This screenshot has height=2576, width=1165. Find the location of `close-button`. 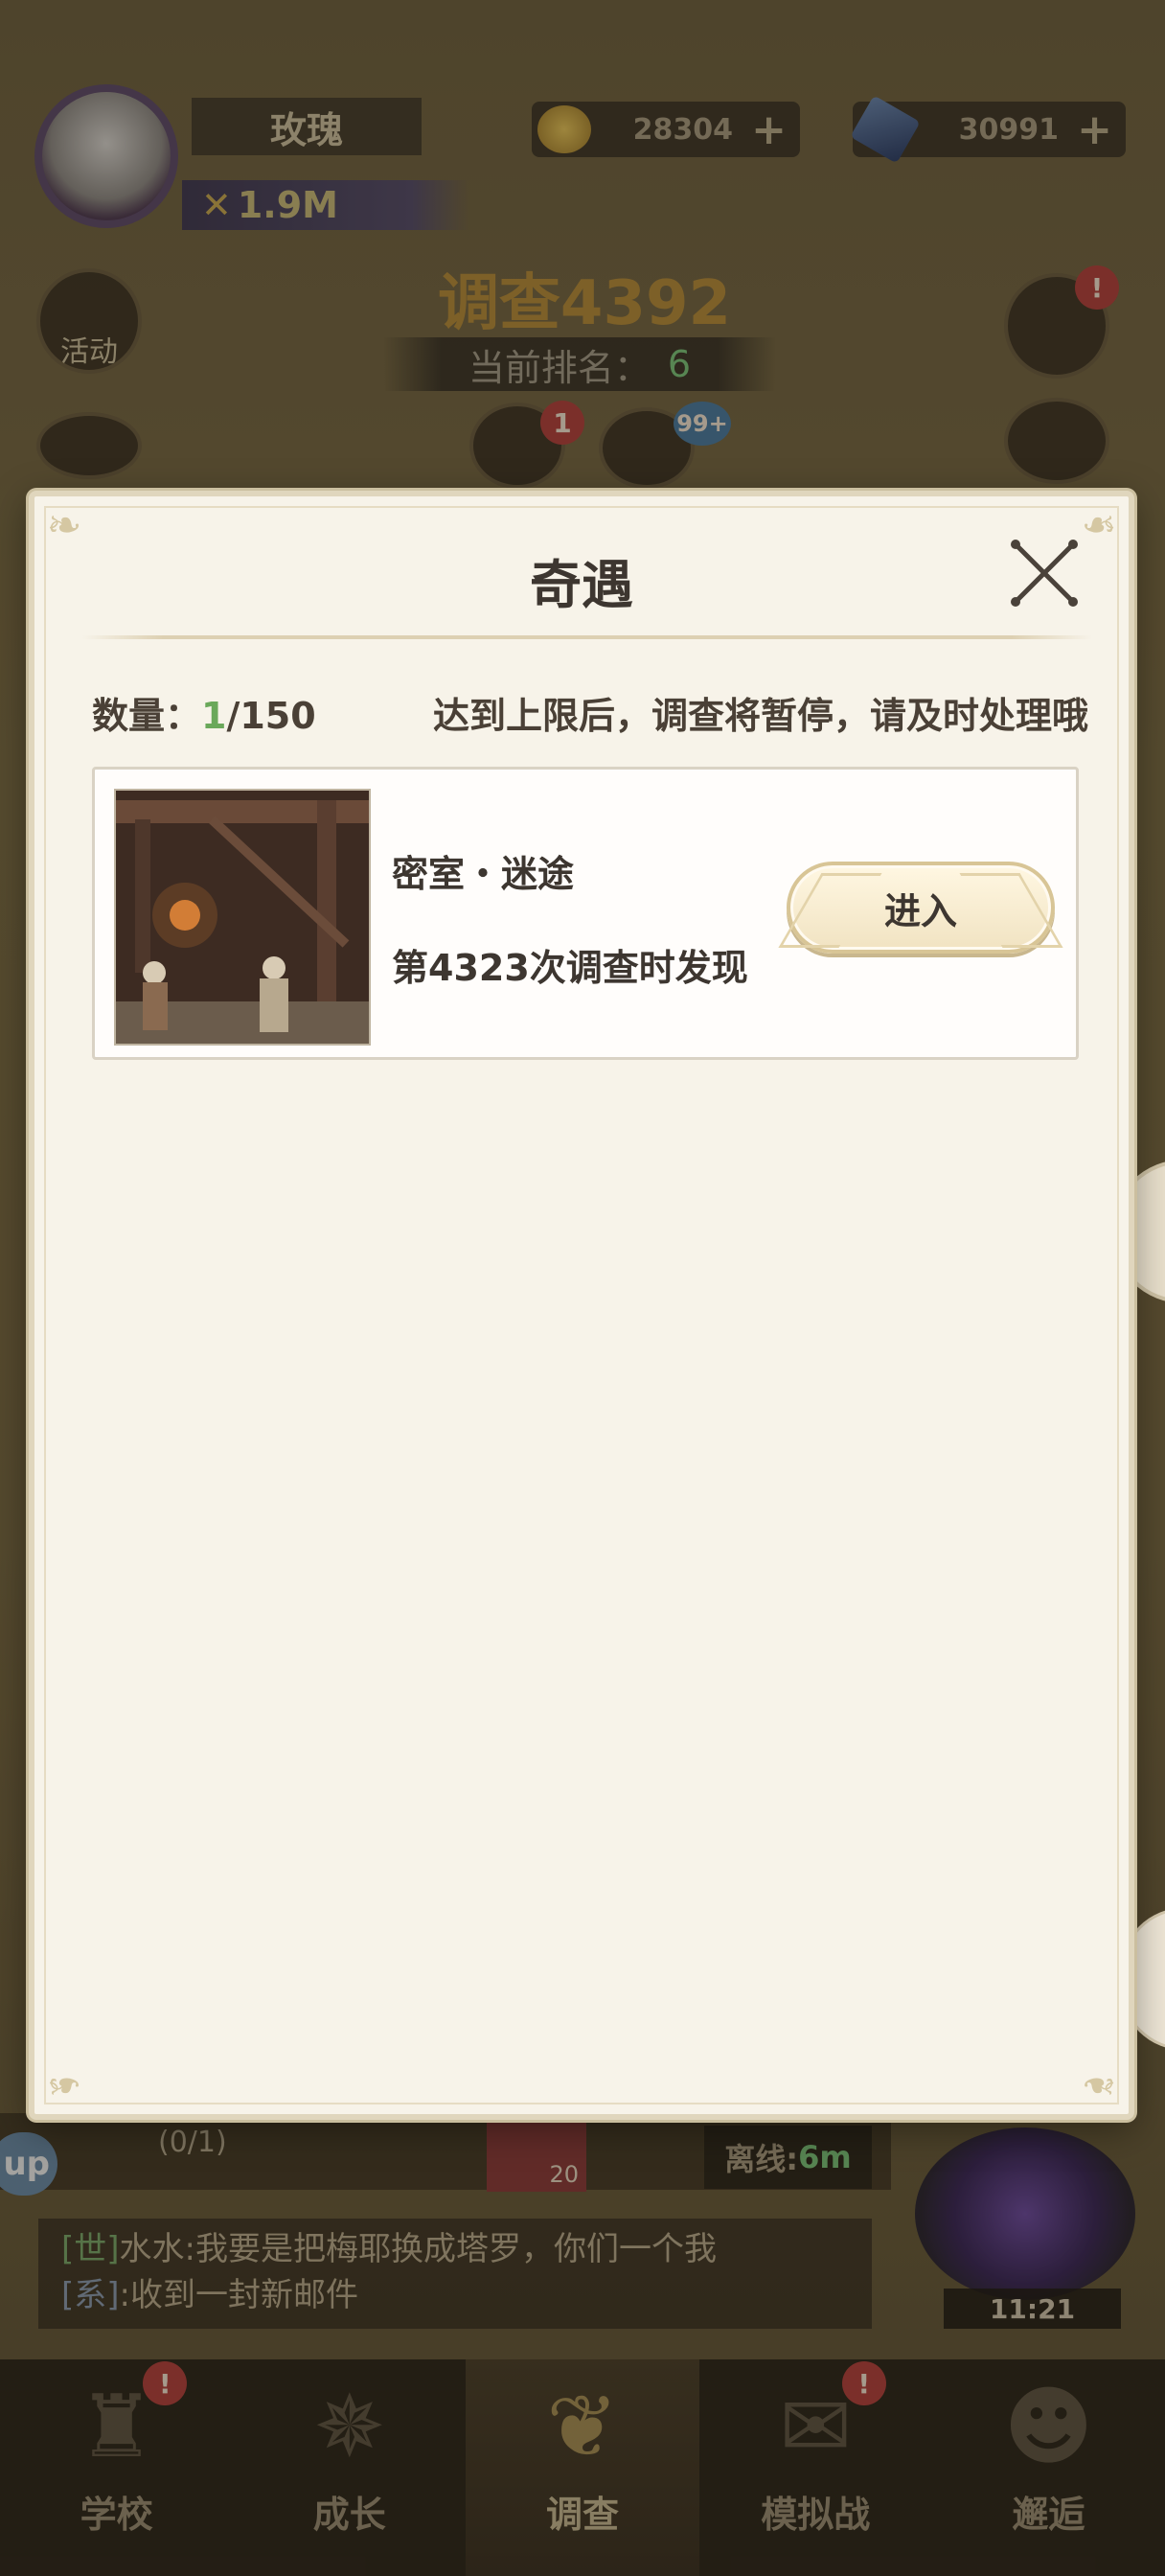

close-button is located at coordinates (1044, 573).